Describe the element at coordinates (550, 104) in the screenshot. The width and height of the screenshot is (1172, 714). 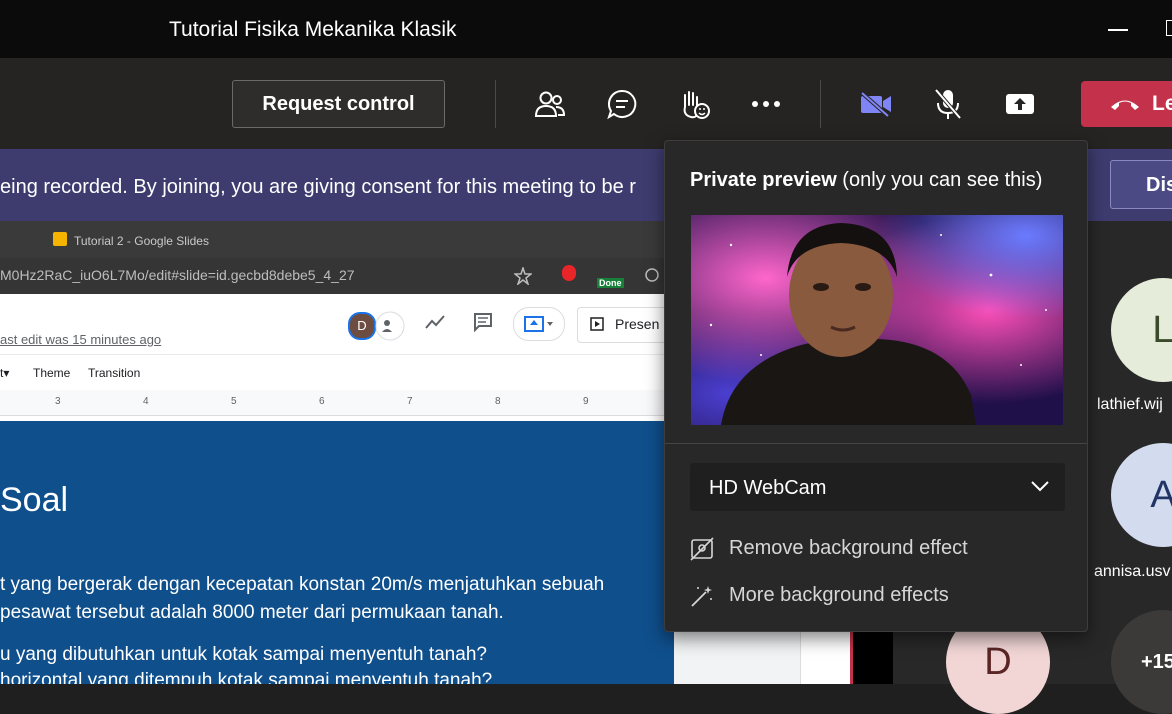
I see `participants-icon` at that location.